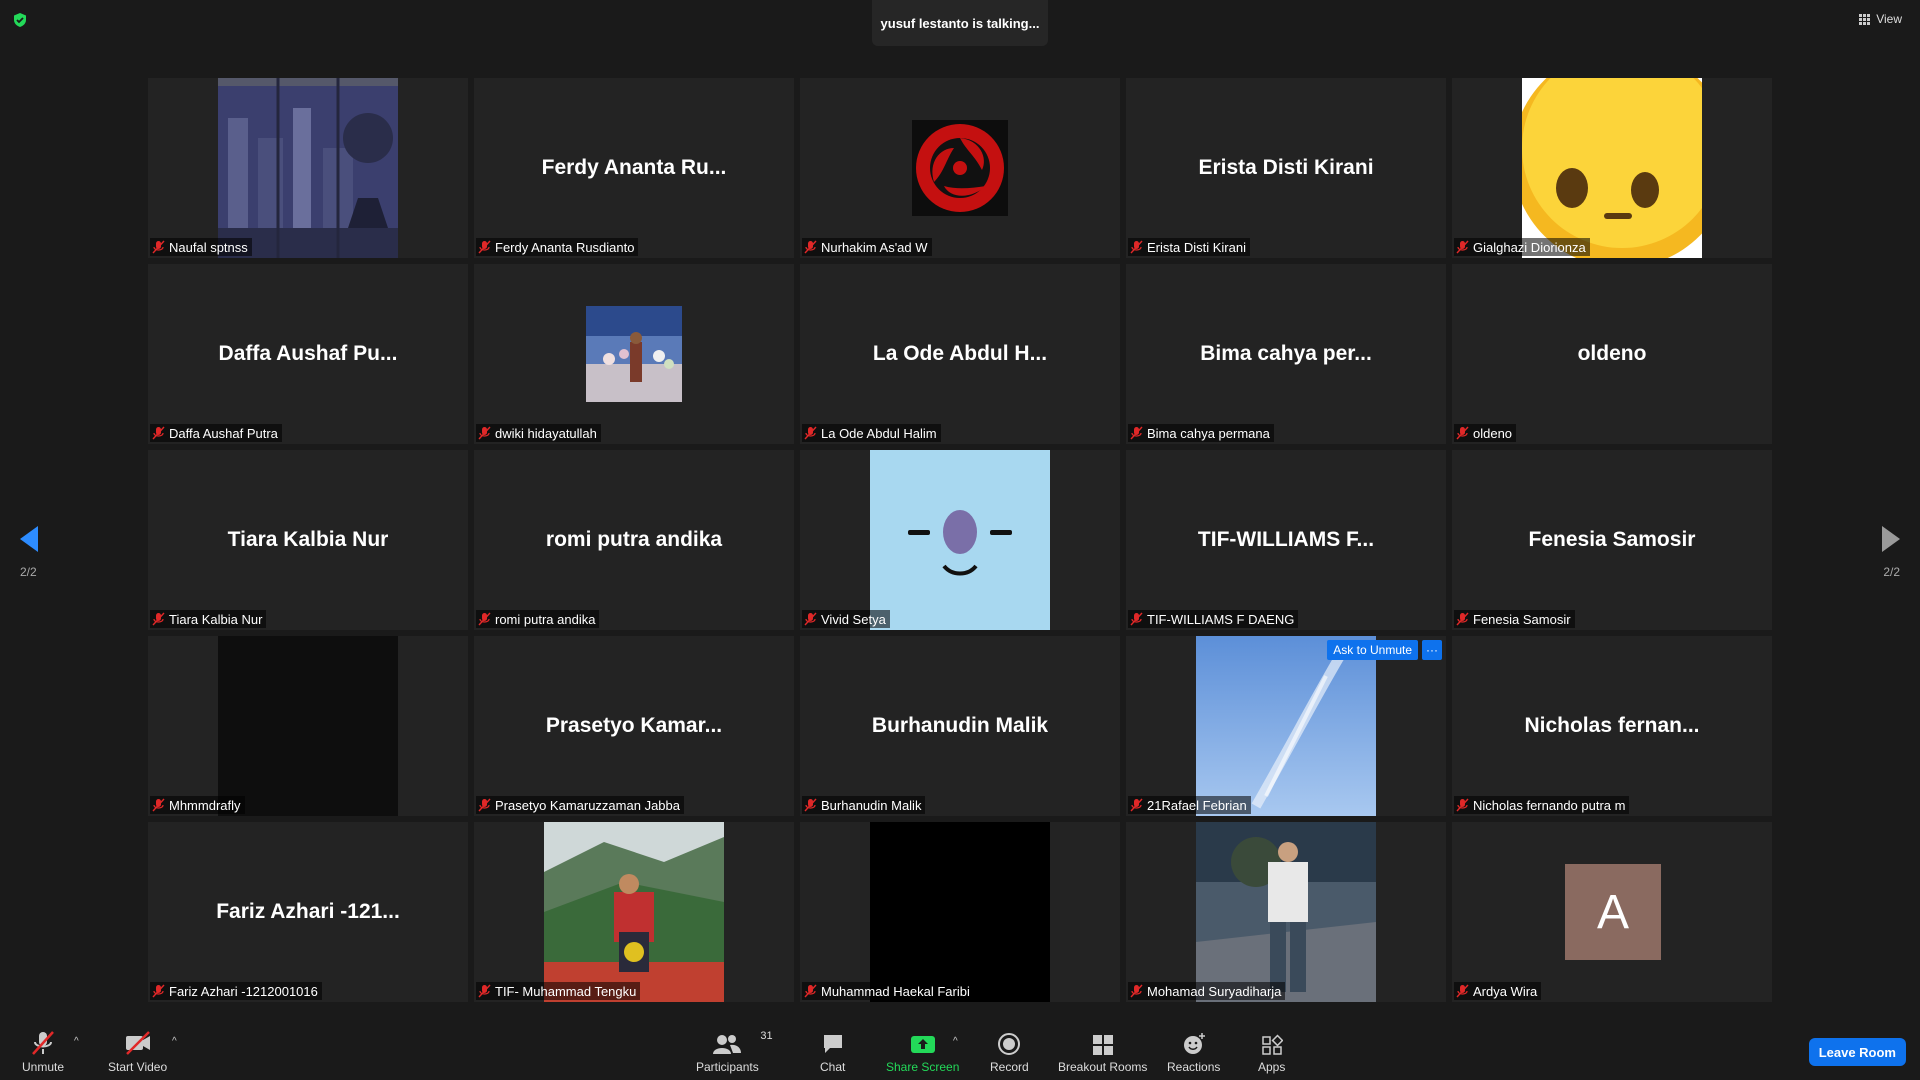 Image resolution: width=1920 pixels, height=1080 pixels. What do you see at coordinates (874, 247) in the screenshot?
I see `participant-name: Nurhakim As'ad W` at bounding box center [874, 247].